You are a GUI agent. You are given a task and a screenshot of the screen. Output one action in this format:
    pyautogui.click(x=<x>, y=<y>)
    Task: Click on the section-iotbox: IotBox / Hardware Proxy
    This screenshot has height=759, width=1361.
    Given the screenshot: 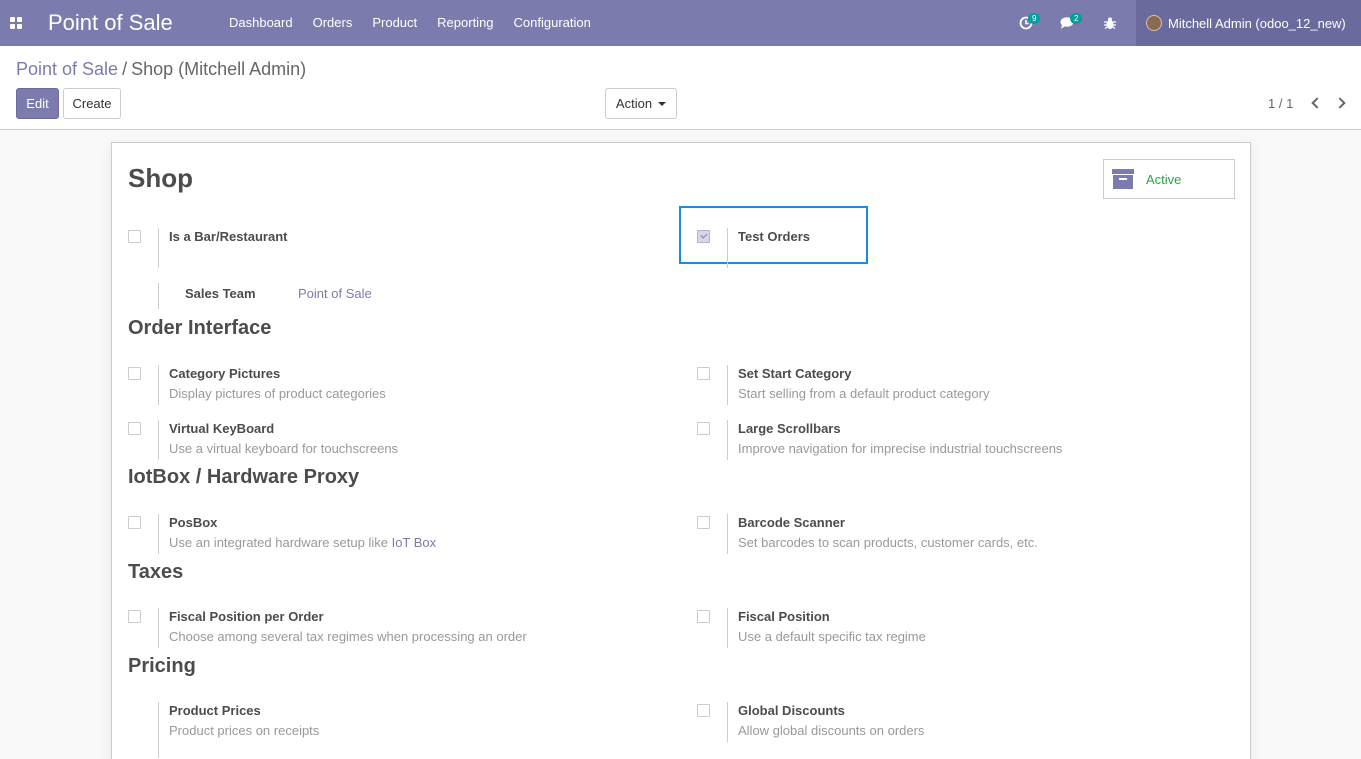 What is the action you would take?
    pyautogui.click(x=244, y=477)
    